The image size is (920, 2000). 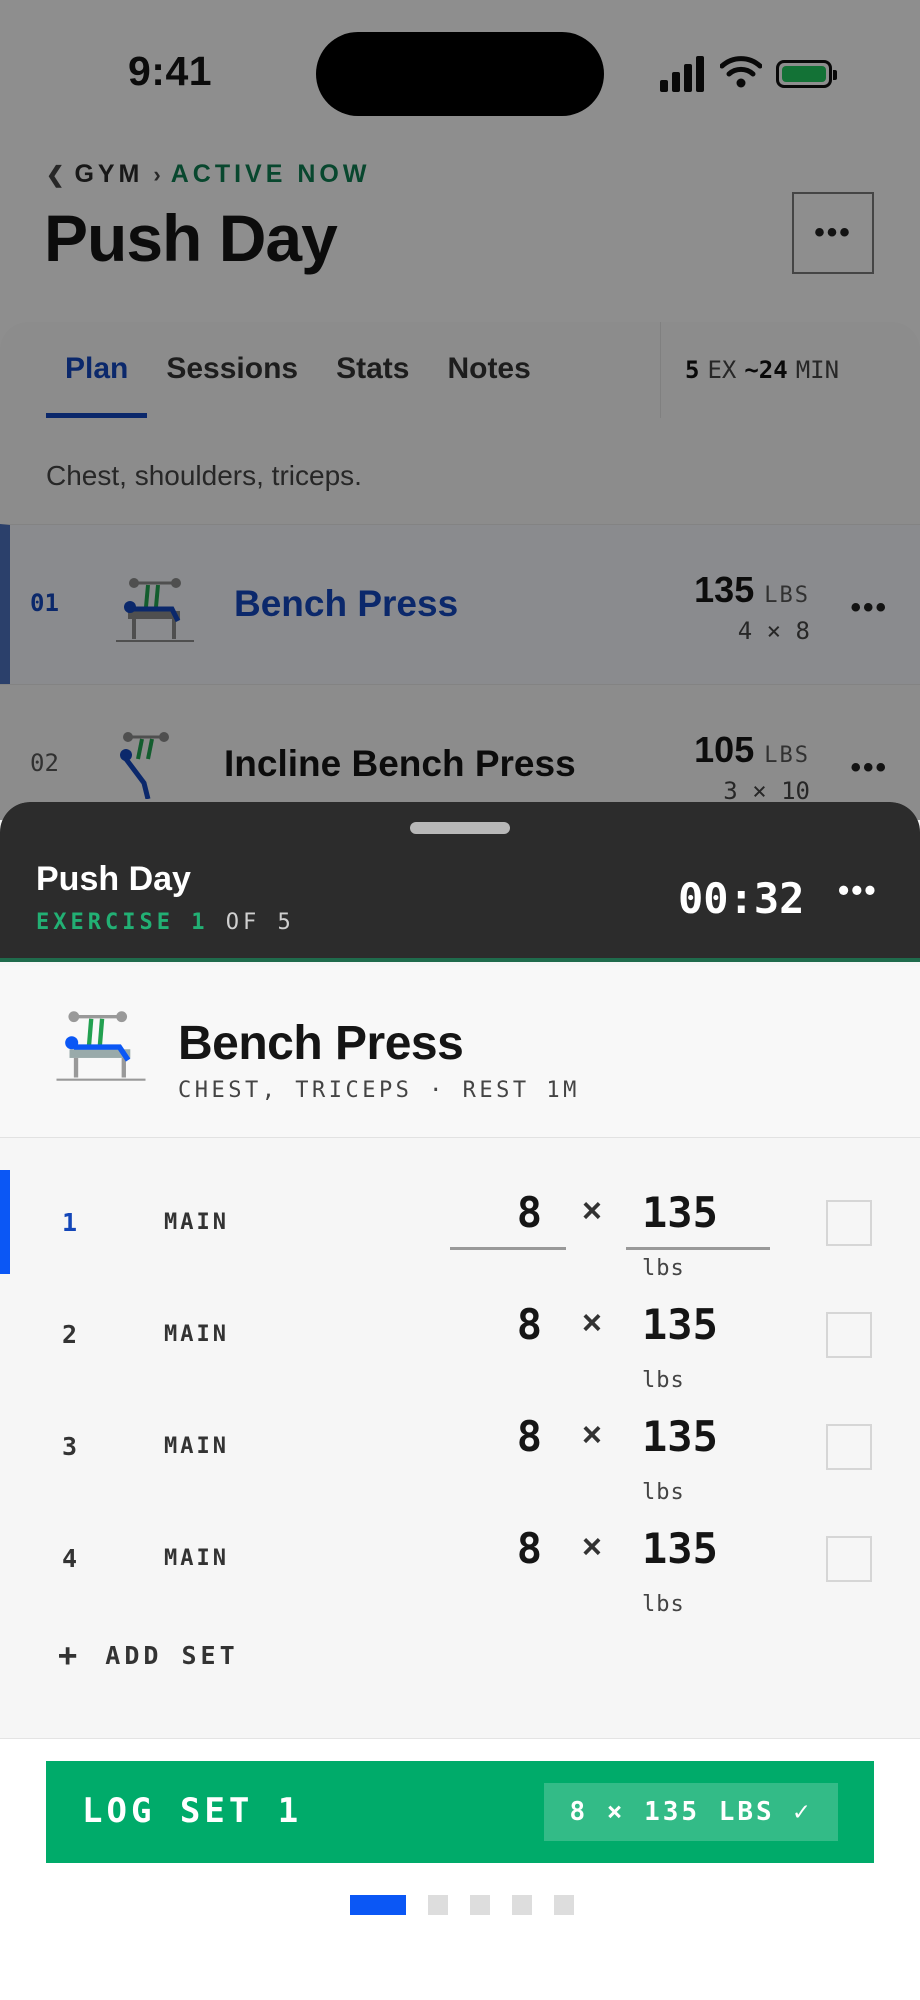 What do you see at coordinates (70, 1558) in the screenshot?
I see `set-index: 4` at bounding box center [70, 1558].